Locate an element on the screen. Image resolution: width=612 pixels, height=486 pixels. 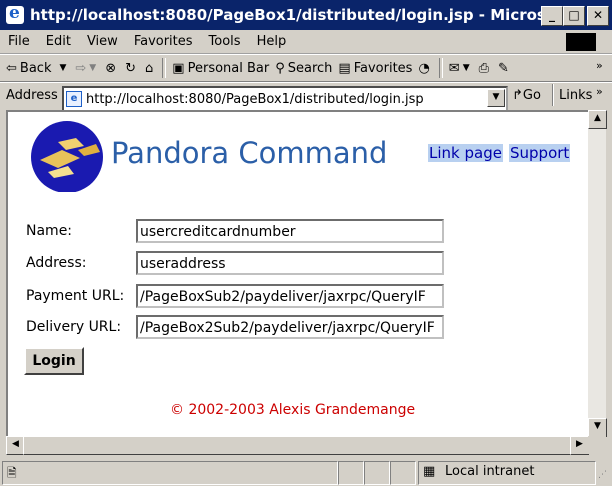
favorites-icon: ▤ is located at coordinates (344, 68).